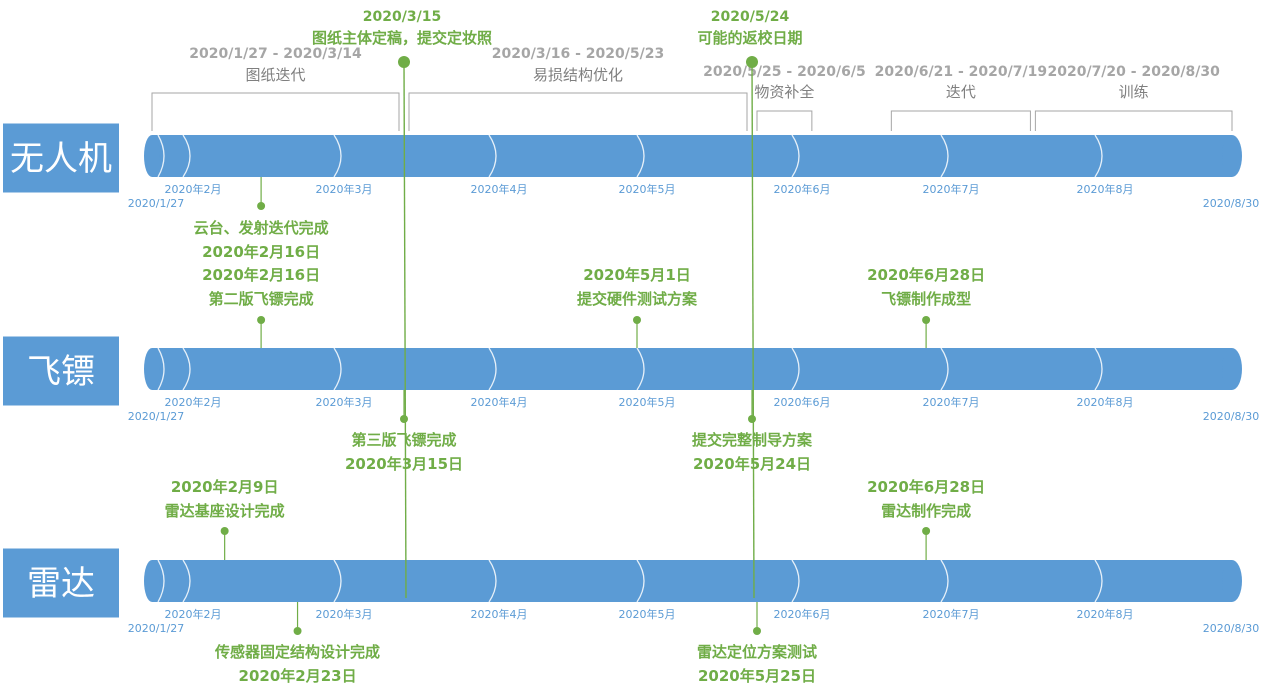  Describe the element at coordinates (403, 440) in the screenshot. I see `milestone-label: 第三版飞镖完成` at that location.